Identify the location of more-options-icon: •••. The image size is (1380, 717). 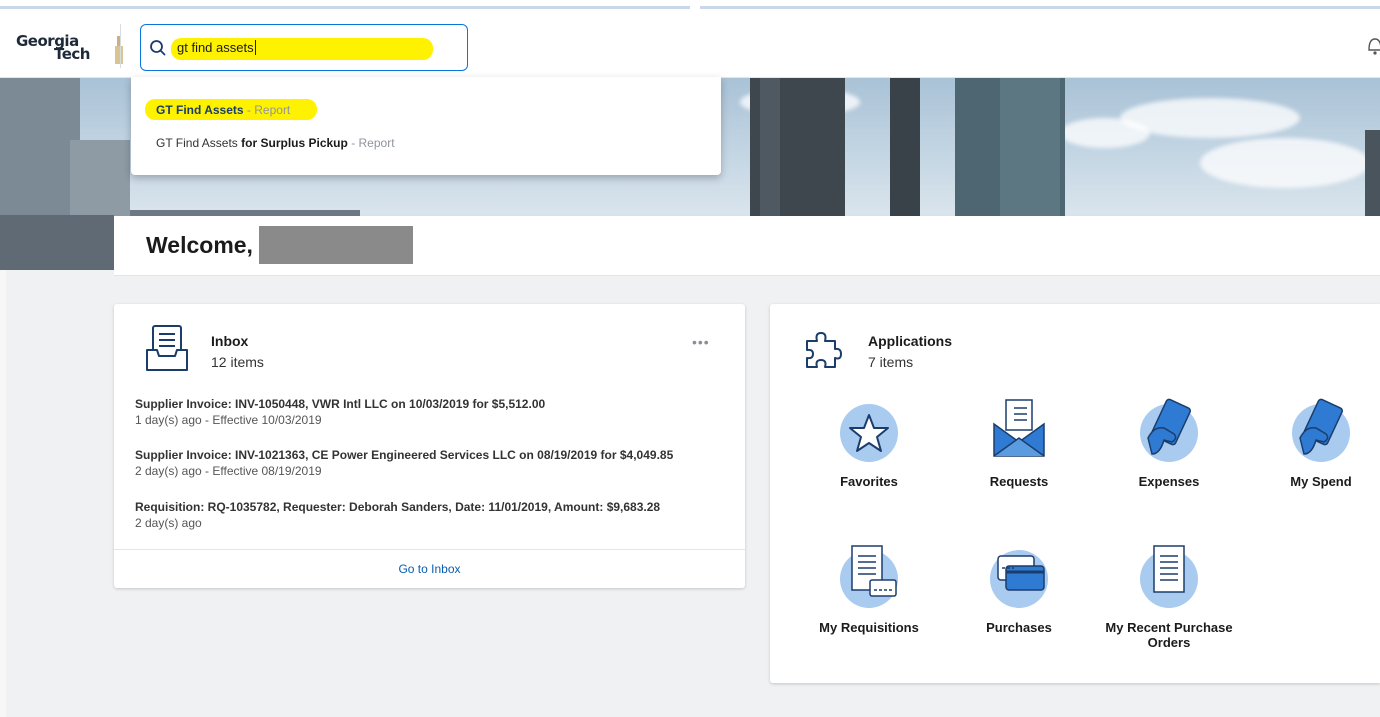
(701, 342).